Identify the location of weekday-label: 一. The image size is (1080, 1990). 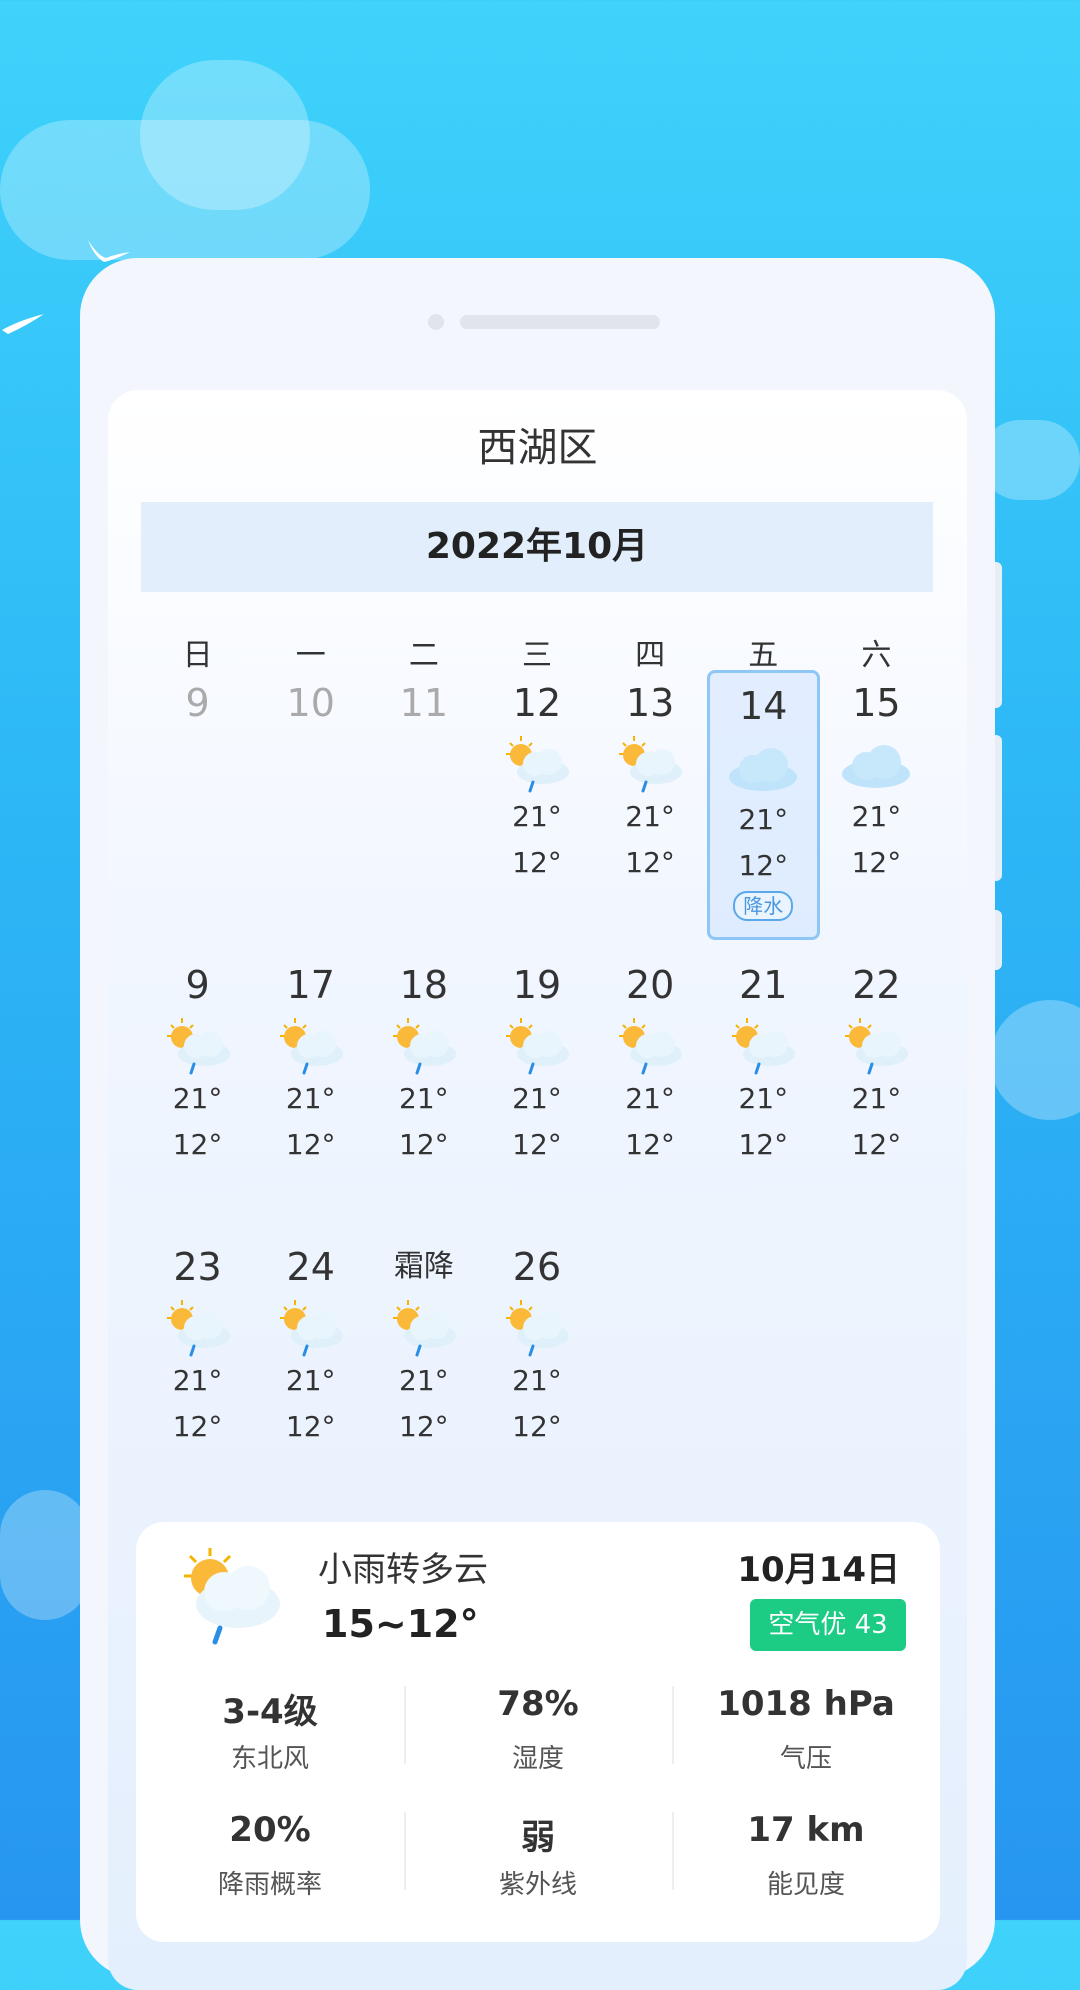
(310, 655).